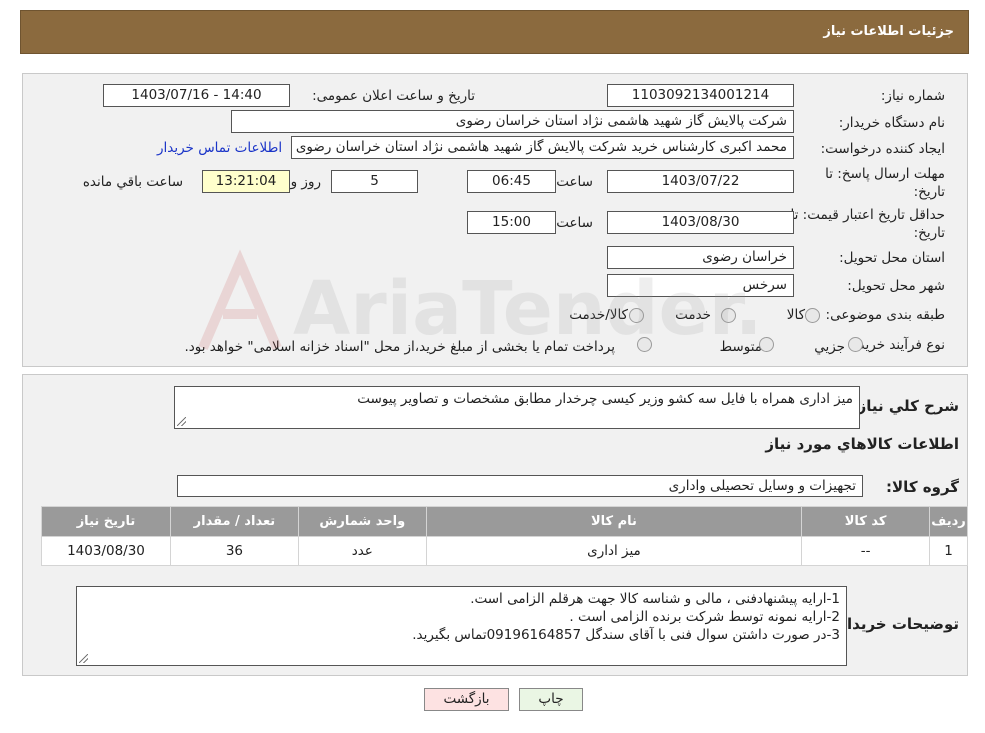 This screenshot has height=733, width=985. What do you see at coordinates (896, 286) in the screenshot?
I see `city-label: شهر محل تحویل:` at bounding box center [896, 286].